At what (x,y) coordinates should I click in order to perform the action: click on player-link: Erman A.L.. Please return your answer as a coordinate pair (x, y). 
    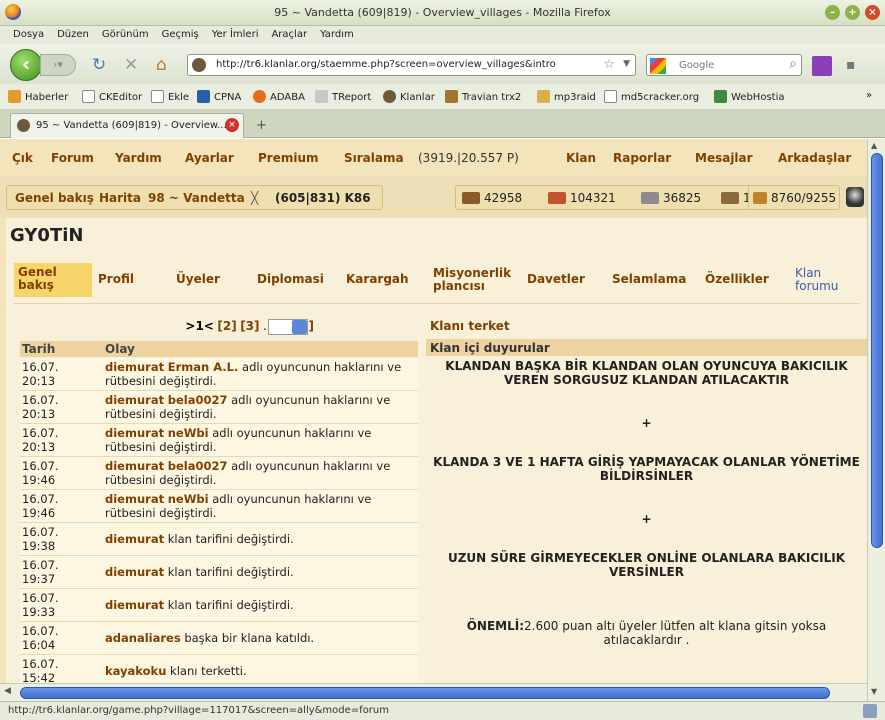
    Looking at the image, I should click on (203, 367).